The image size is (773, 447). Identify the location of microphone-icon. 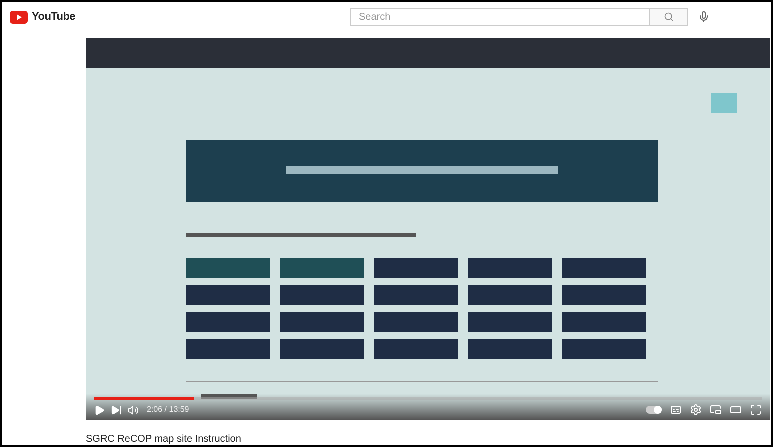
(704, 17).